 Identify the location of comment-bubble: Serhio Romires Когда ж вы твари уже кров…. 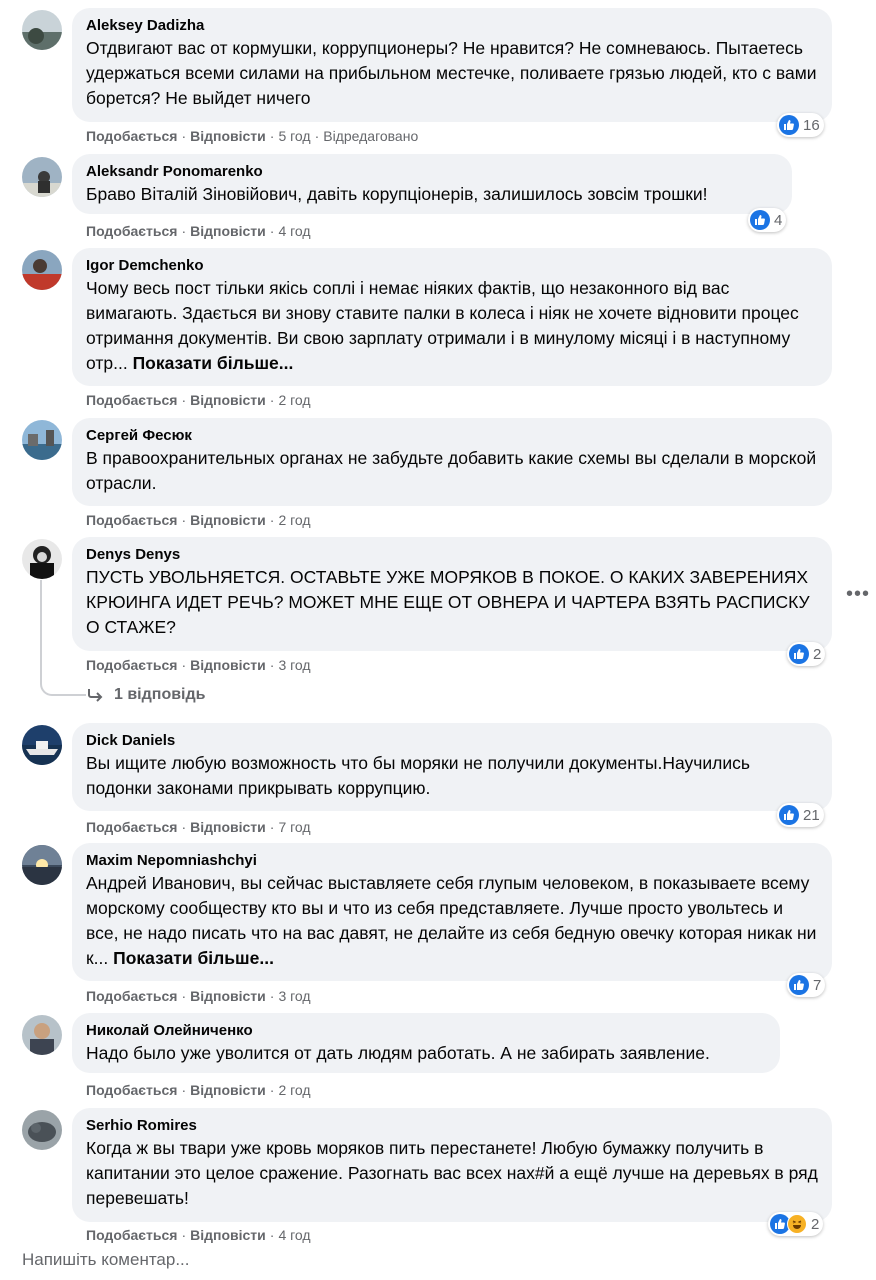
(452, 1165).